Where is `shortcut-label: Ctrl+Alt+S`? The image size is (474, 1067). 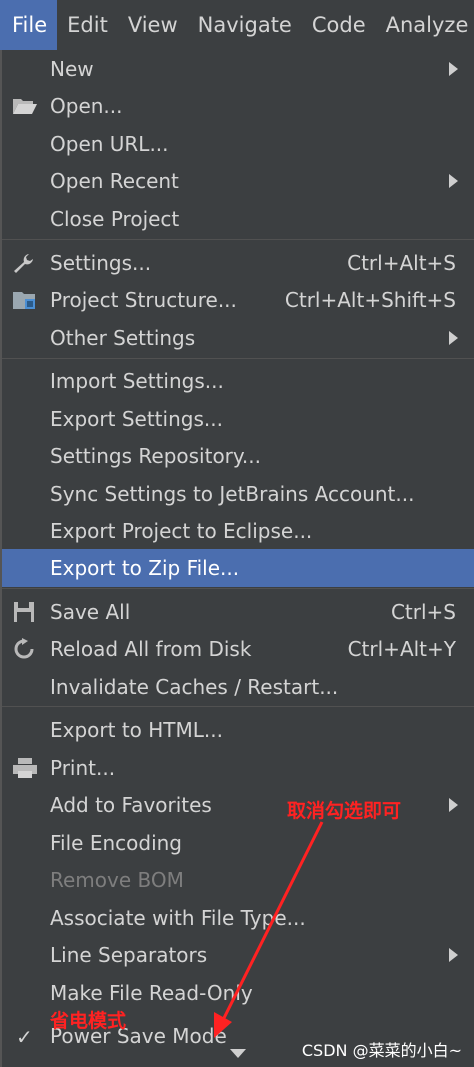 shortcut-label: Ctrl+Alt+S is located at coordinates (401, 263).